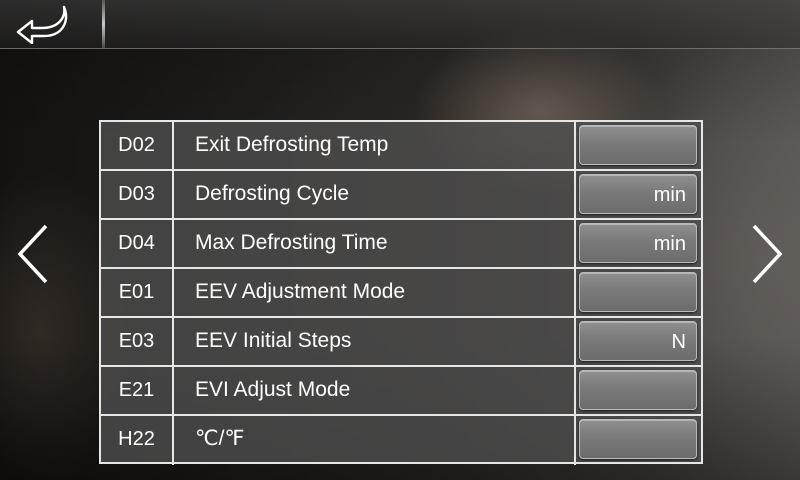 The height and width of the screenshot is (480, 800). I want to click on parameter-row-e03: E03 EEV Initial Steps N, so click(401, 342).